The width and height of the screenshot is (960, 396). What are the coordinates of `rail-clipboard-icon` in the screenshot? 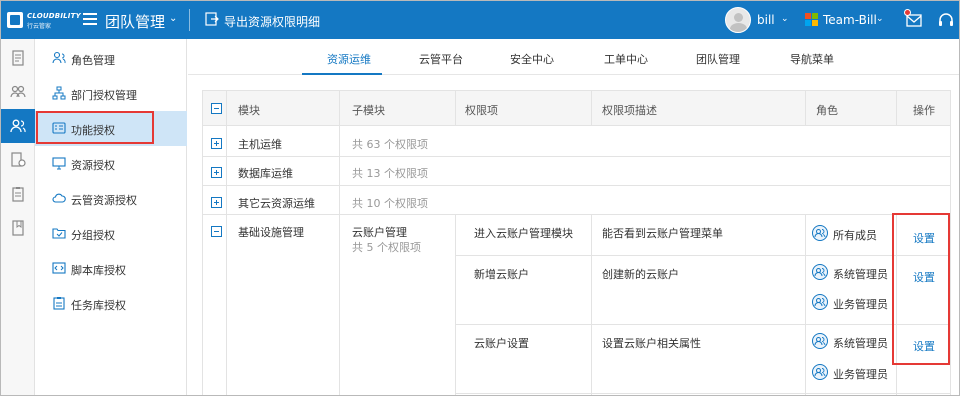 It's located at (18, 194).